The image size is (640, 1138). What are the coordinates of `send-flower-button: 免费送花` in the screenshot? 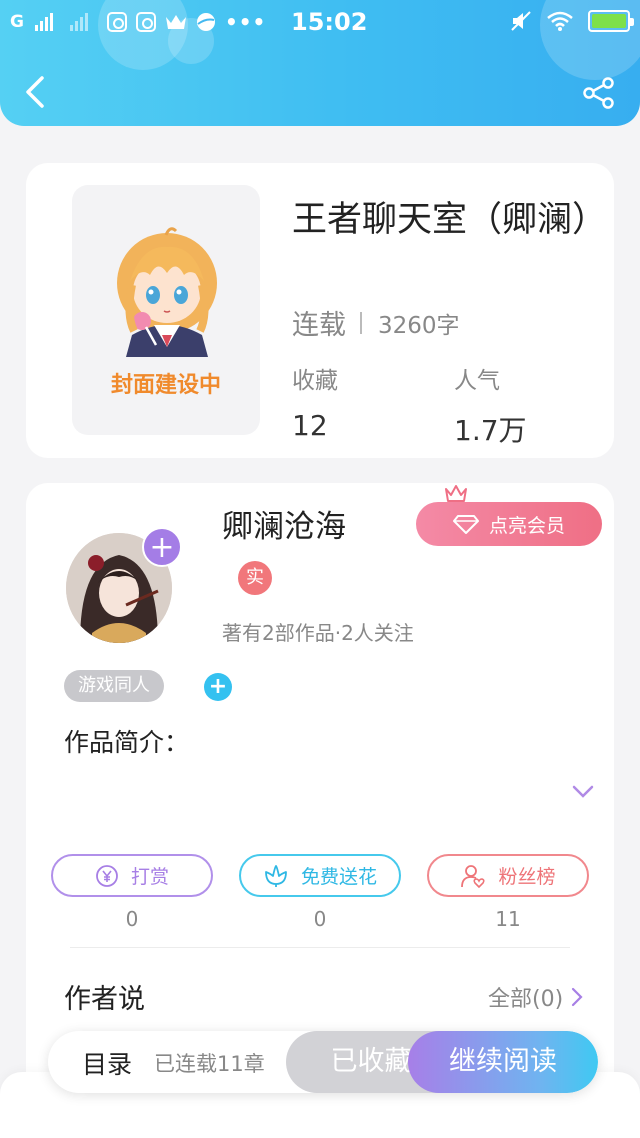 It's located at (320, 875).